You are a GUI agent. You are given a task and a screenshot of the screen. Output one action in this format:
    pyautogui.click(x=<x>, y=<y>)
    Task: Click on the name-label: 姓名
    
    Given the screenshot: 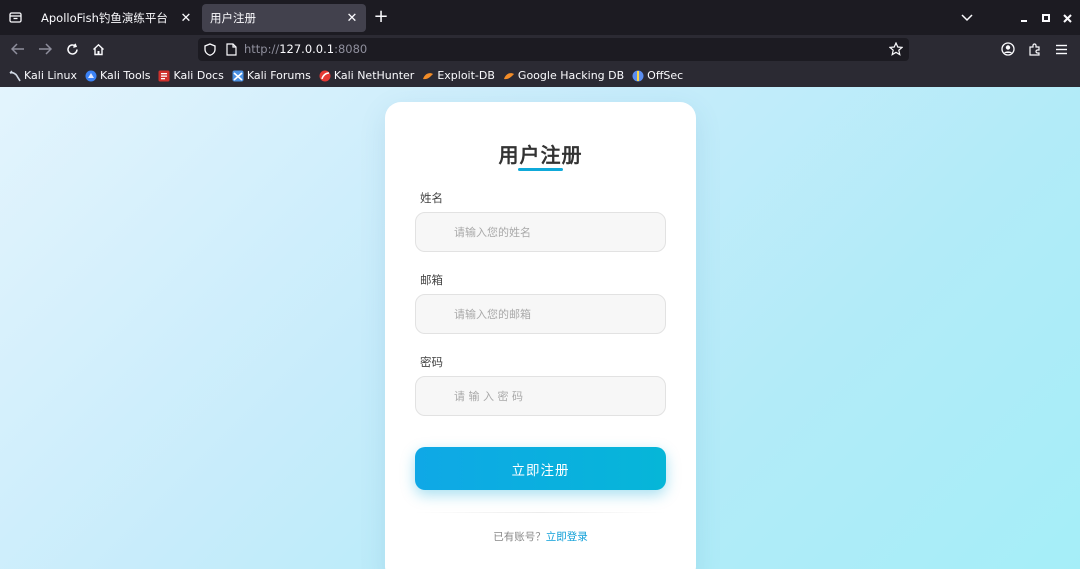 What is the action you would take?
    pyautogui.click(x=431, y=198)
    